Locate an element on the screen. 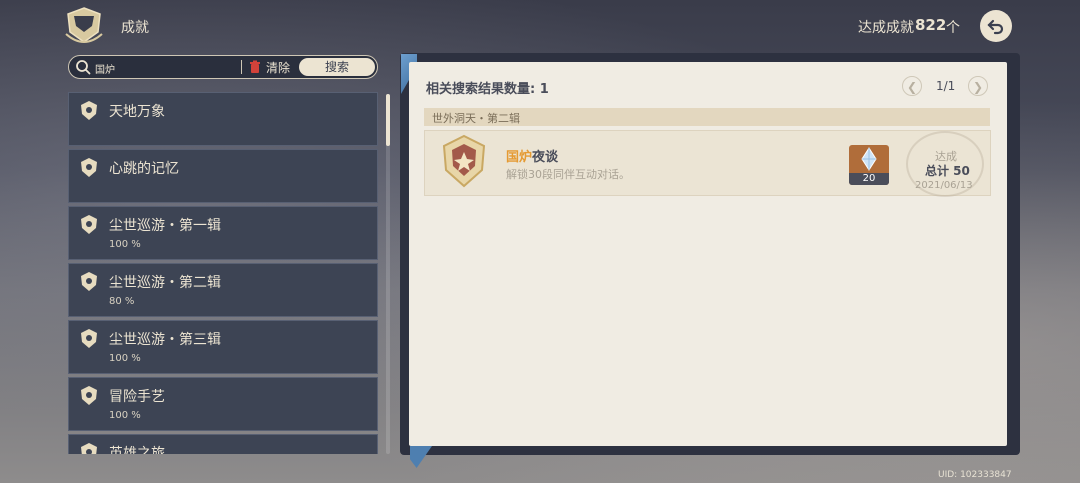 The image size is (1080, 483). clear-button: 清除 is located at coordinates (269, 67).